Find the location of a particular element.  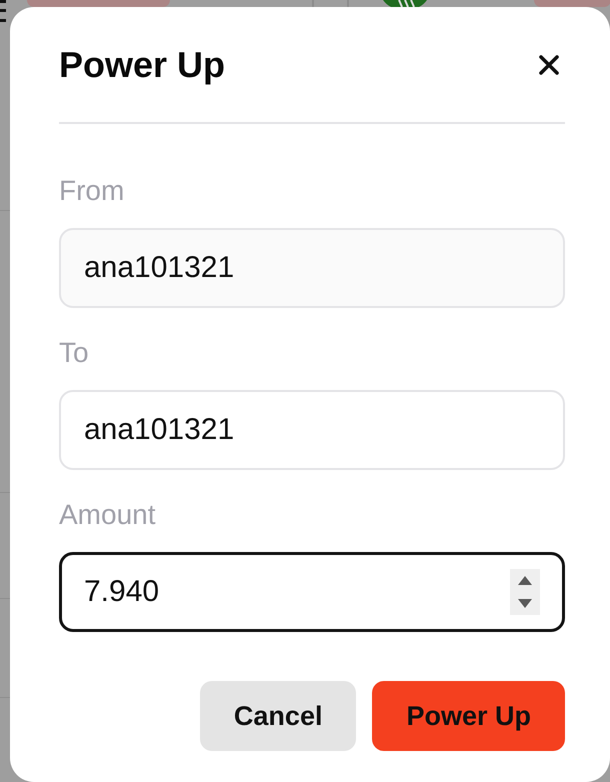

field-label: To is located at coordinates (74, 353).